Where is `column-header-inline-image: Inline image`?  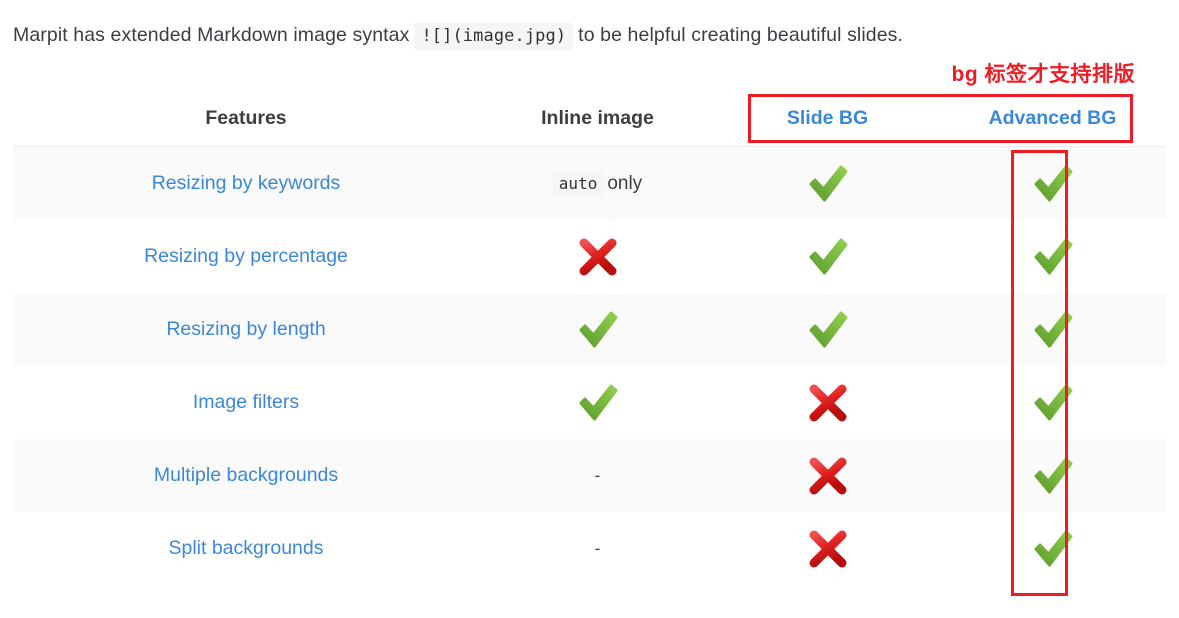 column-header-inline-image: Inline image is located at coordinates (597, 120).